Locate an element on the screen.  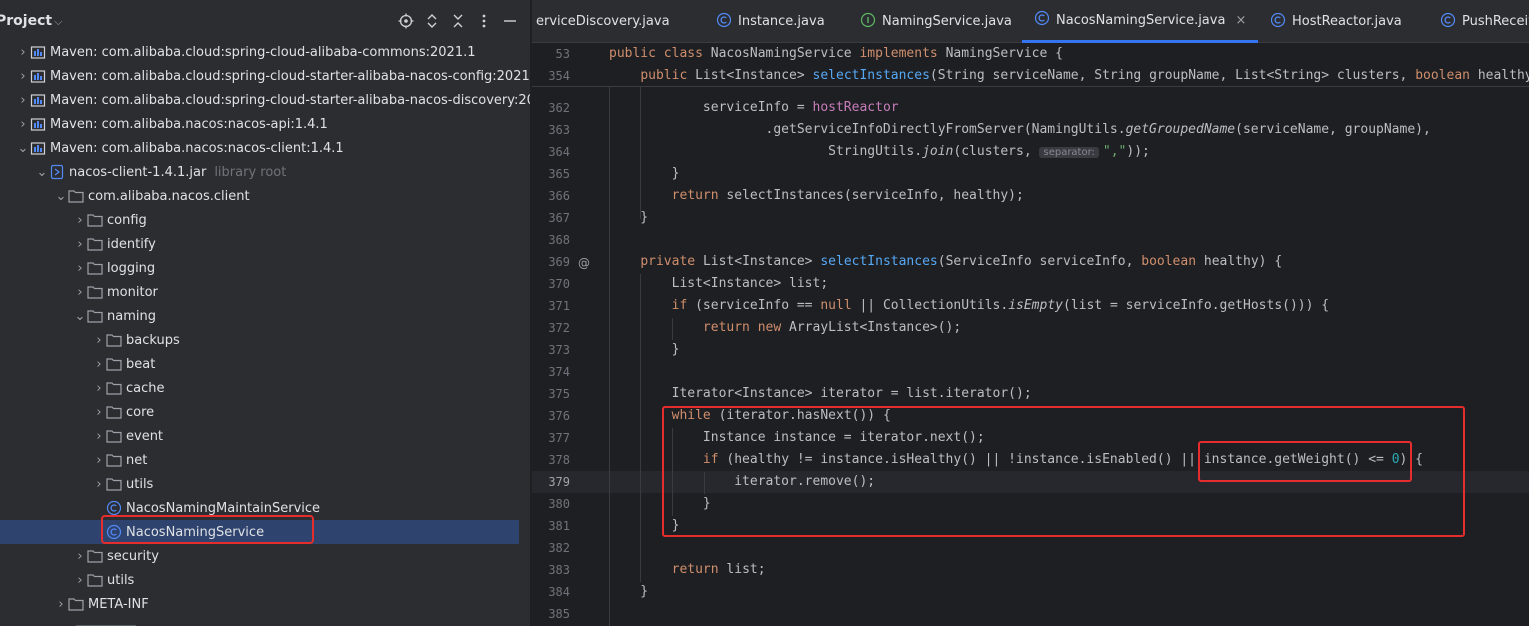
code-token: ArrayList<Instance>(); is located at coordinates (875, 327).